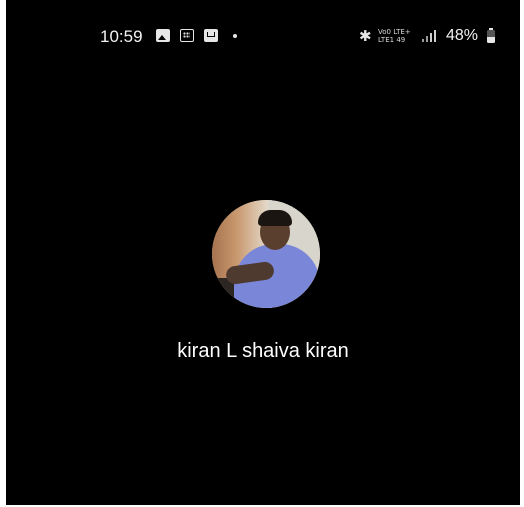  Describe the element at coordinates (263, 351) in the screenshot. I see `contact-name: kiran L shaiva kiran` at that location.